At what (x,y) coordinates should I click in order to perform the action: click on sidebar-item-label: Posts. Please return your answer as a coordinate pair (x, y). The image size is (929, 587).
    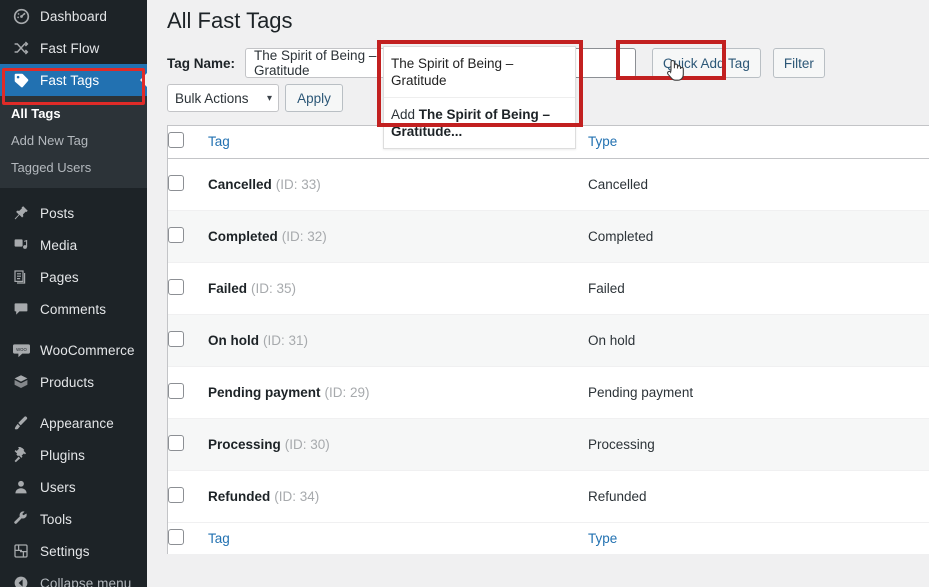
    Looking at the image, I should click on (57, 213).